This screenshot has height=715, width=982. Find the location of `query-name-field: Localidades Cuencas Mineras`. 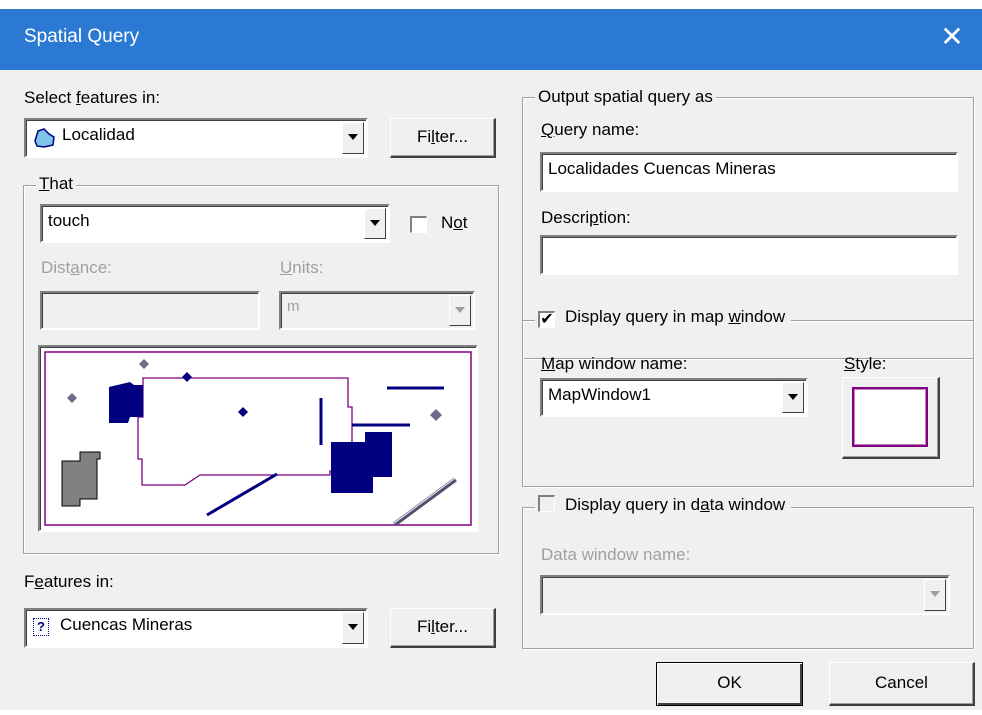

query-name-field: Localidades Cuencas Mineras is located at coordinates (749, 172).